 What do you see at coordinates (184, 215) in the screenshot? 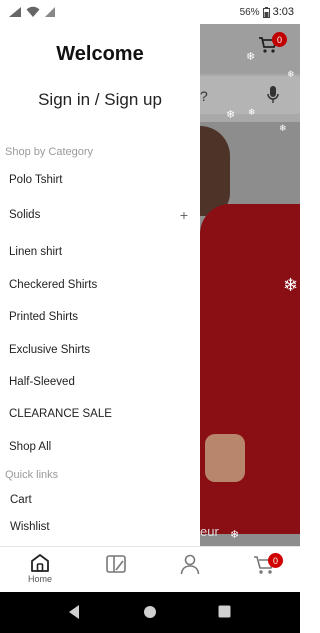
I see `expand-plus-icon: +` at bounding box center [184, 215].